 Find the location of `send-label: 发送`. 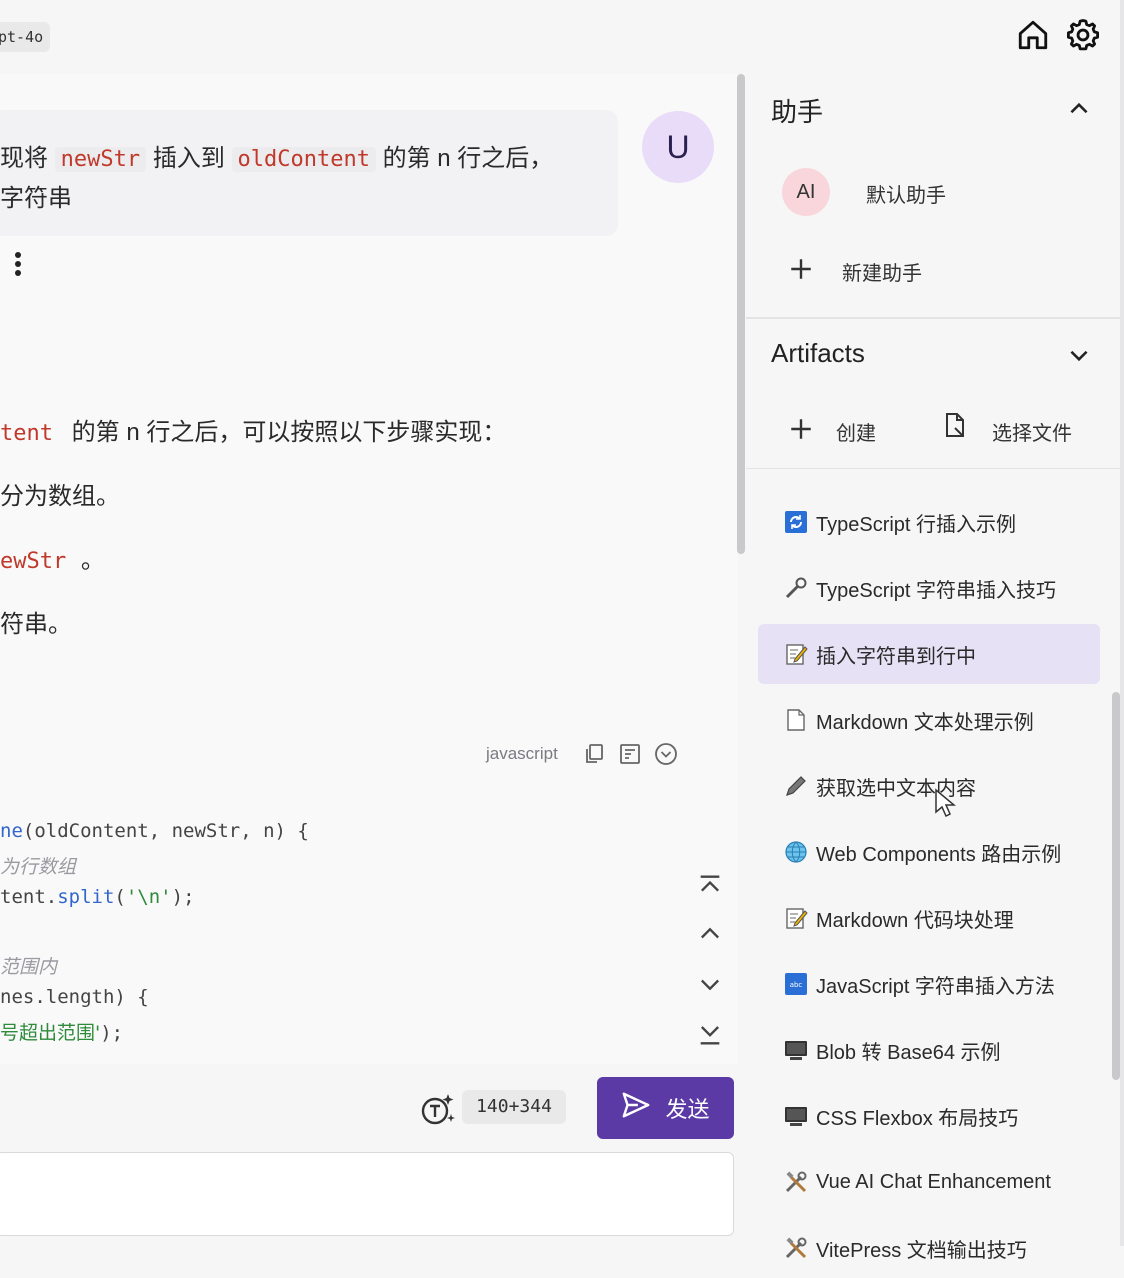

send-label: 发送 is located at coordinates (687, 1109).